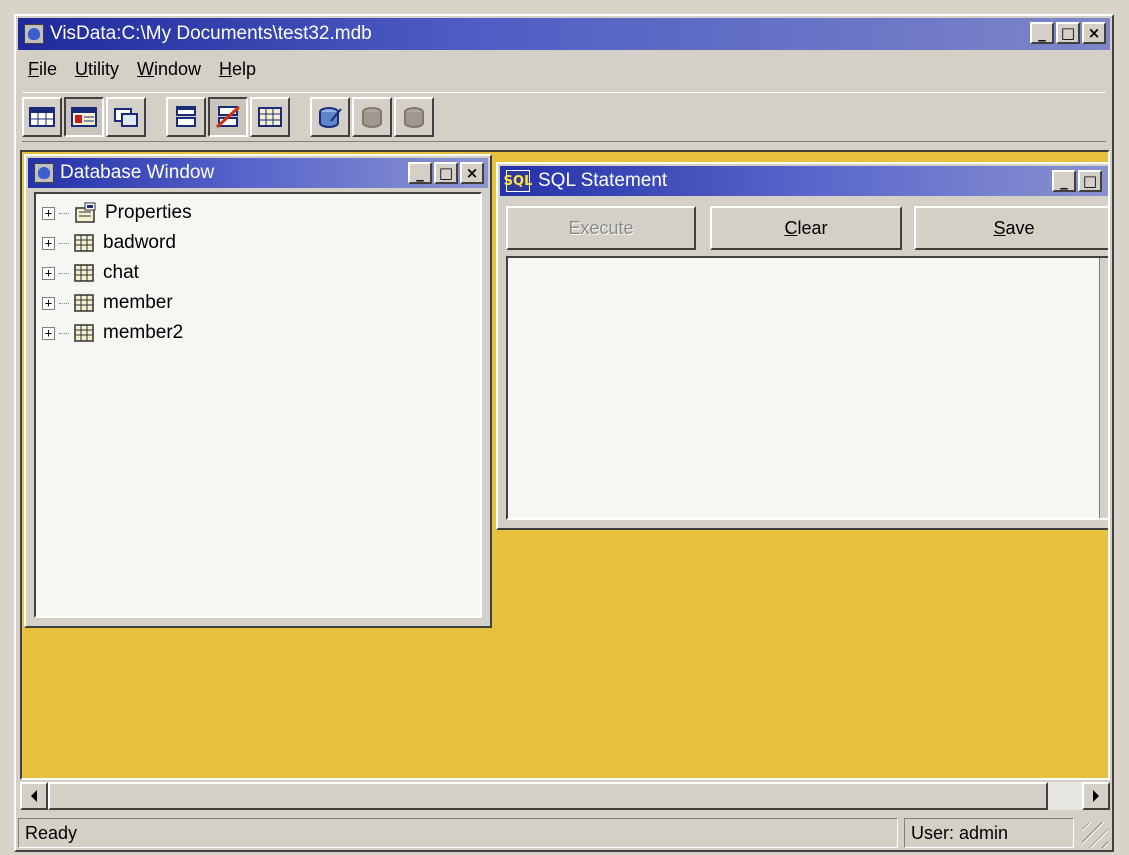 The height and width of the screenshot is (855, 1129). I want to click on no-data-control-icon, so click(228, 117).